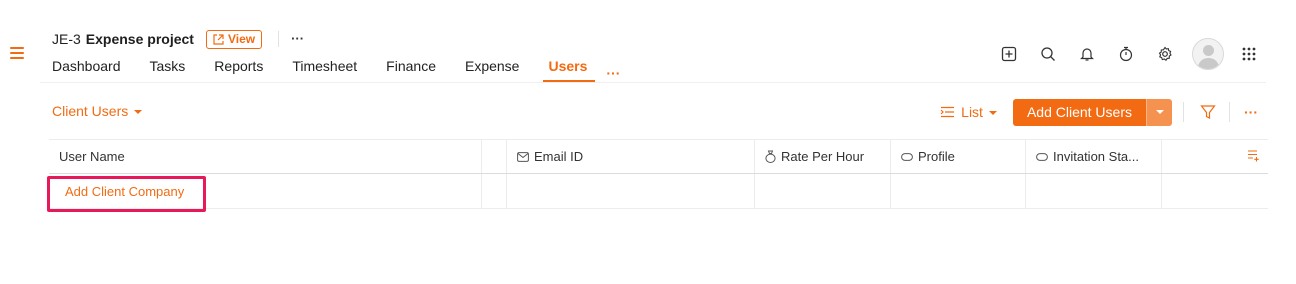 This screenshot has height=284, width=1296. I want to click on user-name-cell: Add Client Company, so click(265, 191).